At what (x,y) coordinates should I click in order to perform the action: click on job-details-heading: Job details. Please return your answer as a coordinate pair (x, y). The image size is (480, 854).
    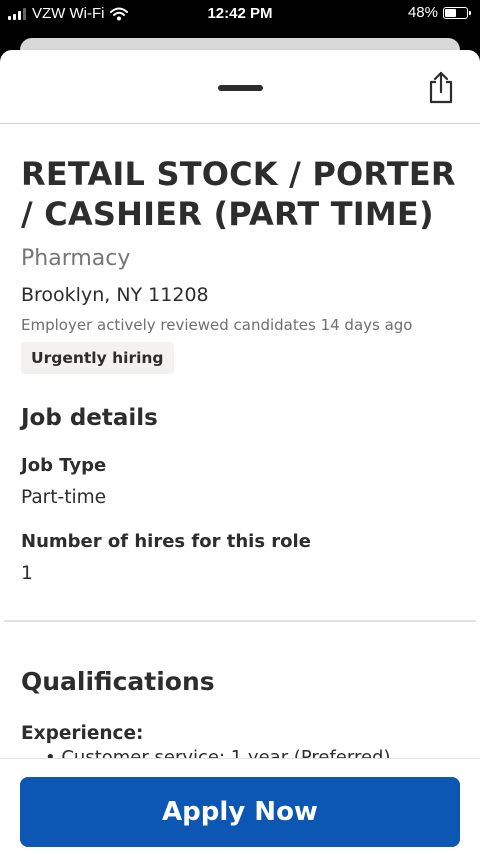
    Looking at the image, I should click on (89, 418).